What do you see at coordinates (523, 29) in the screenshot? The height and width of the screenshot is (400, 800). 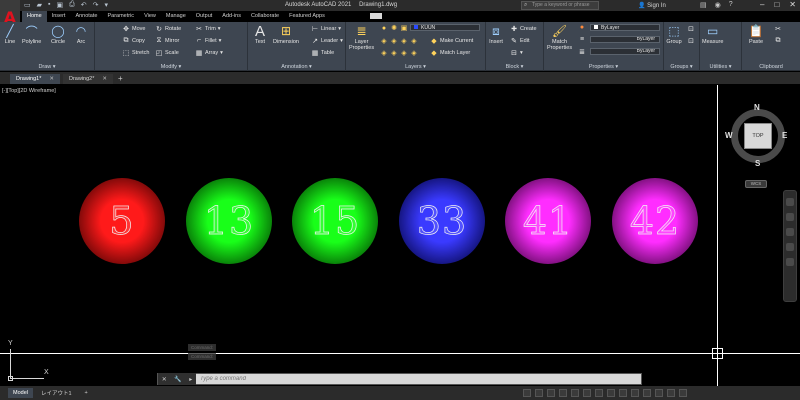 I see `create-block-button: ✚ Create` at bounding box center [523, 29].